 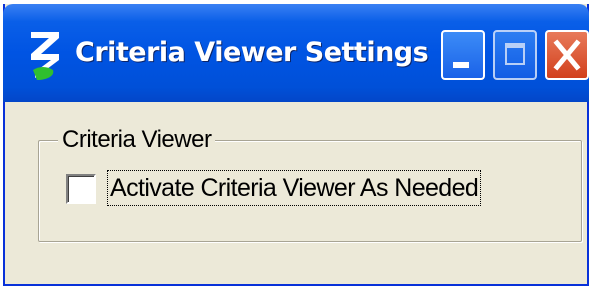 What do you see at coordinates (45, 56) in the screenshot?
I see `bentley-b-icon` at bounding box center [45, 56].